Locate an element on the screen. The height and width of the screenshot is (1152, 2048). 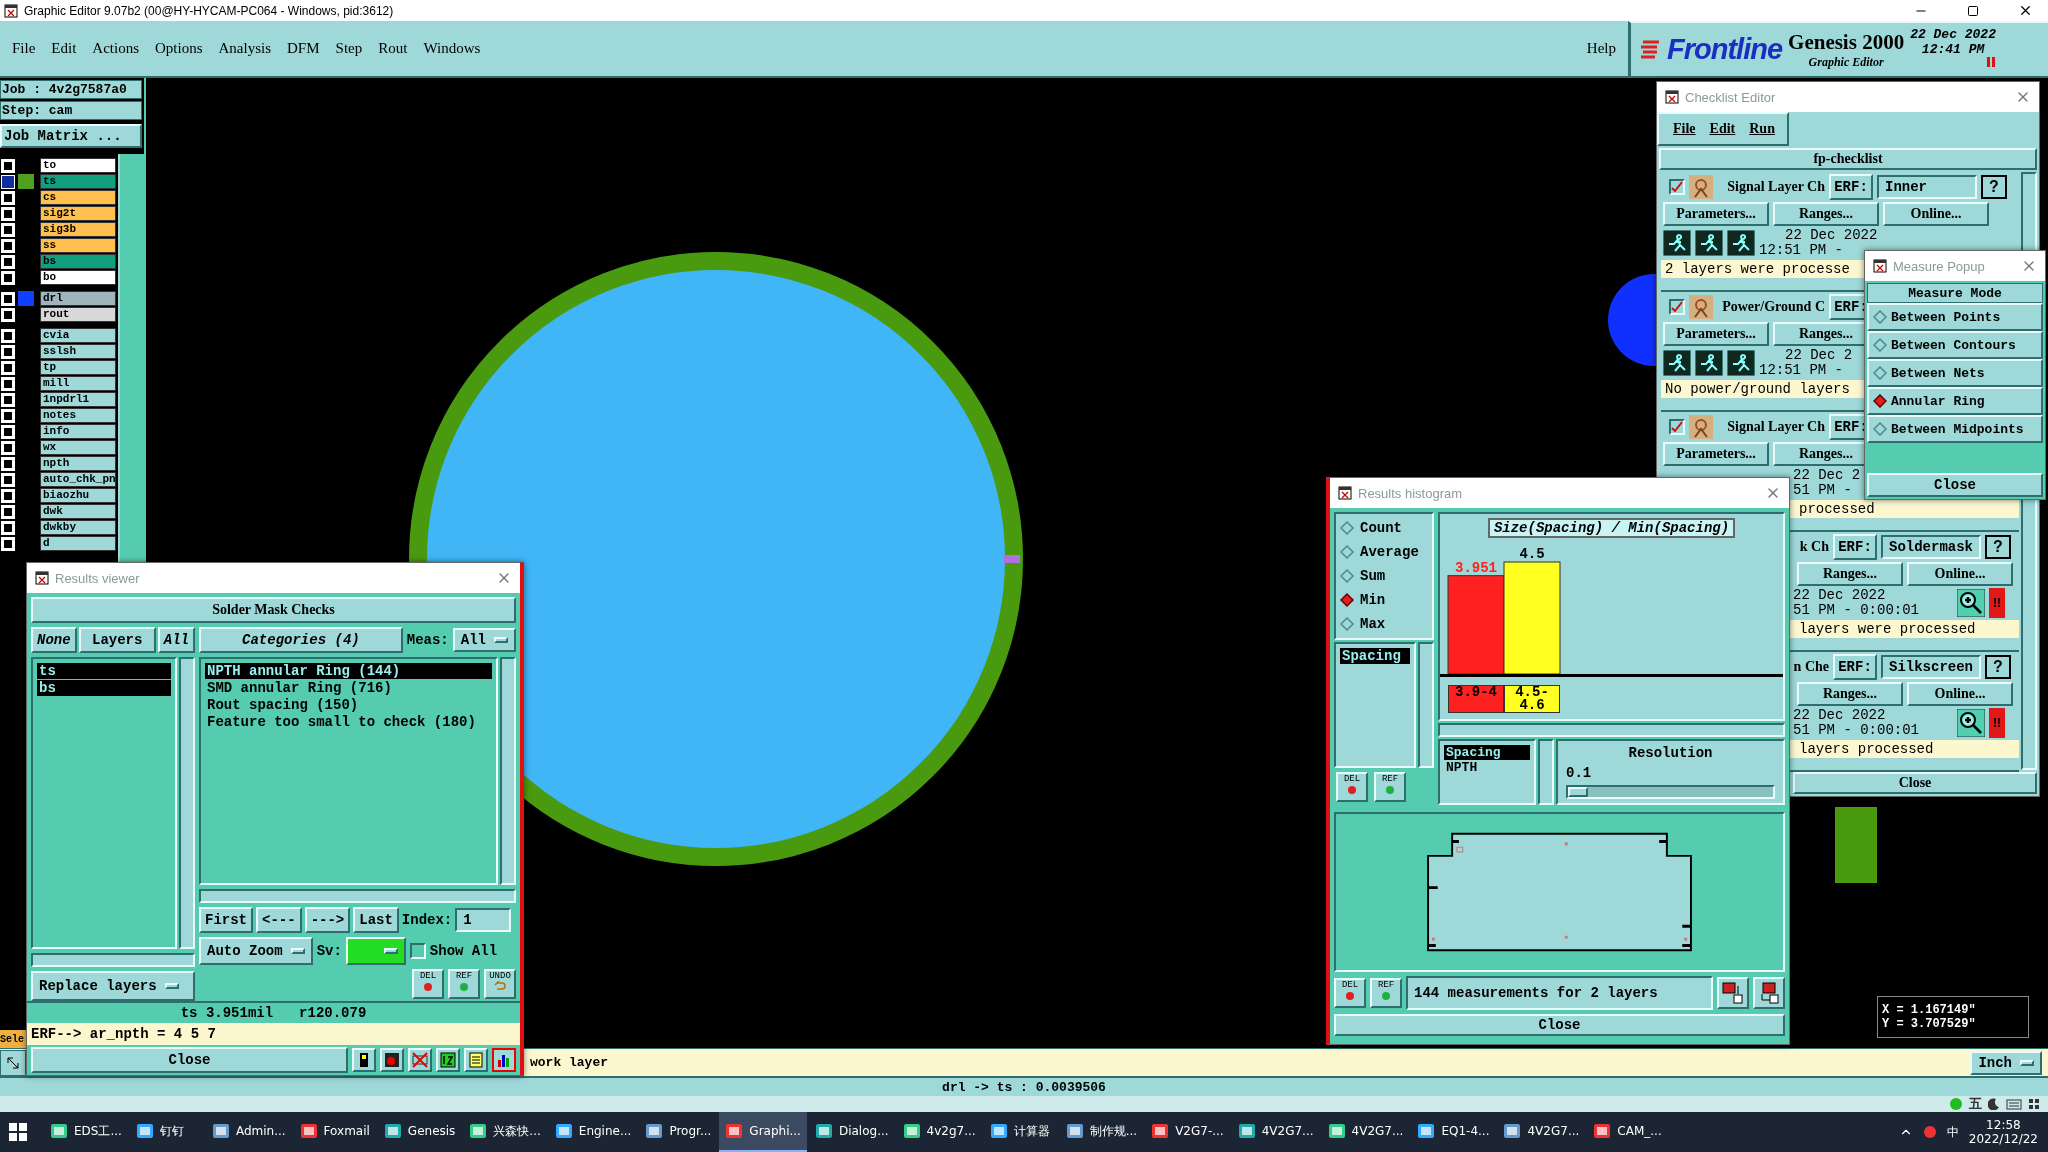
histogram-export-icon is located at coordinates (1733, 993).